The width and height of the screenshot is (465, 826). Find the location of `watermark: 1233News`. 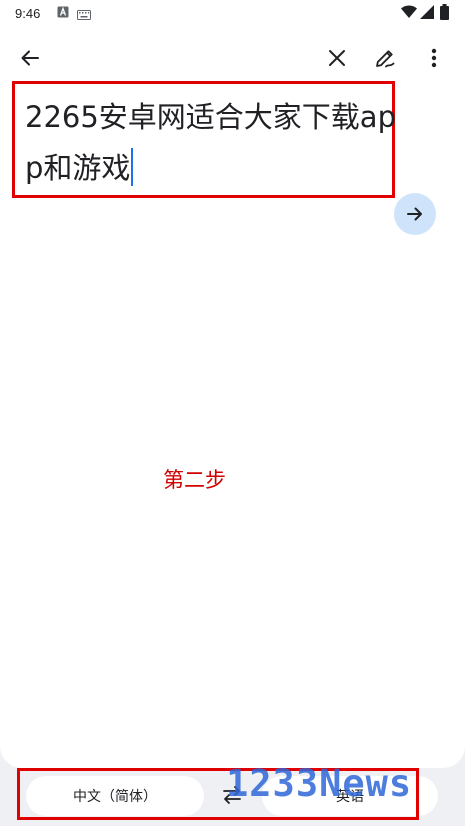

watermark: 1233News is located at coordinates (319, 783).